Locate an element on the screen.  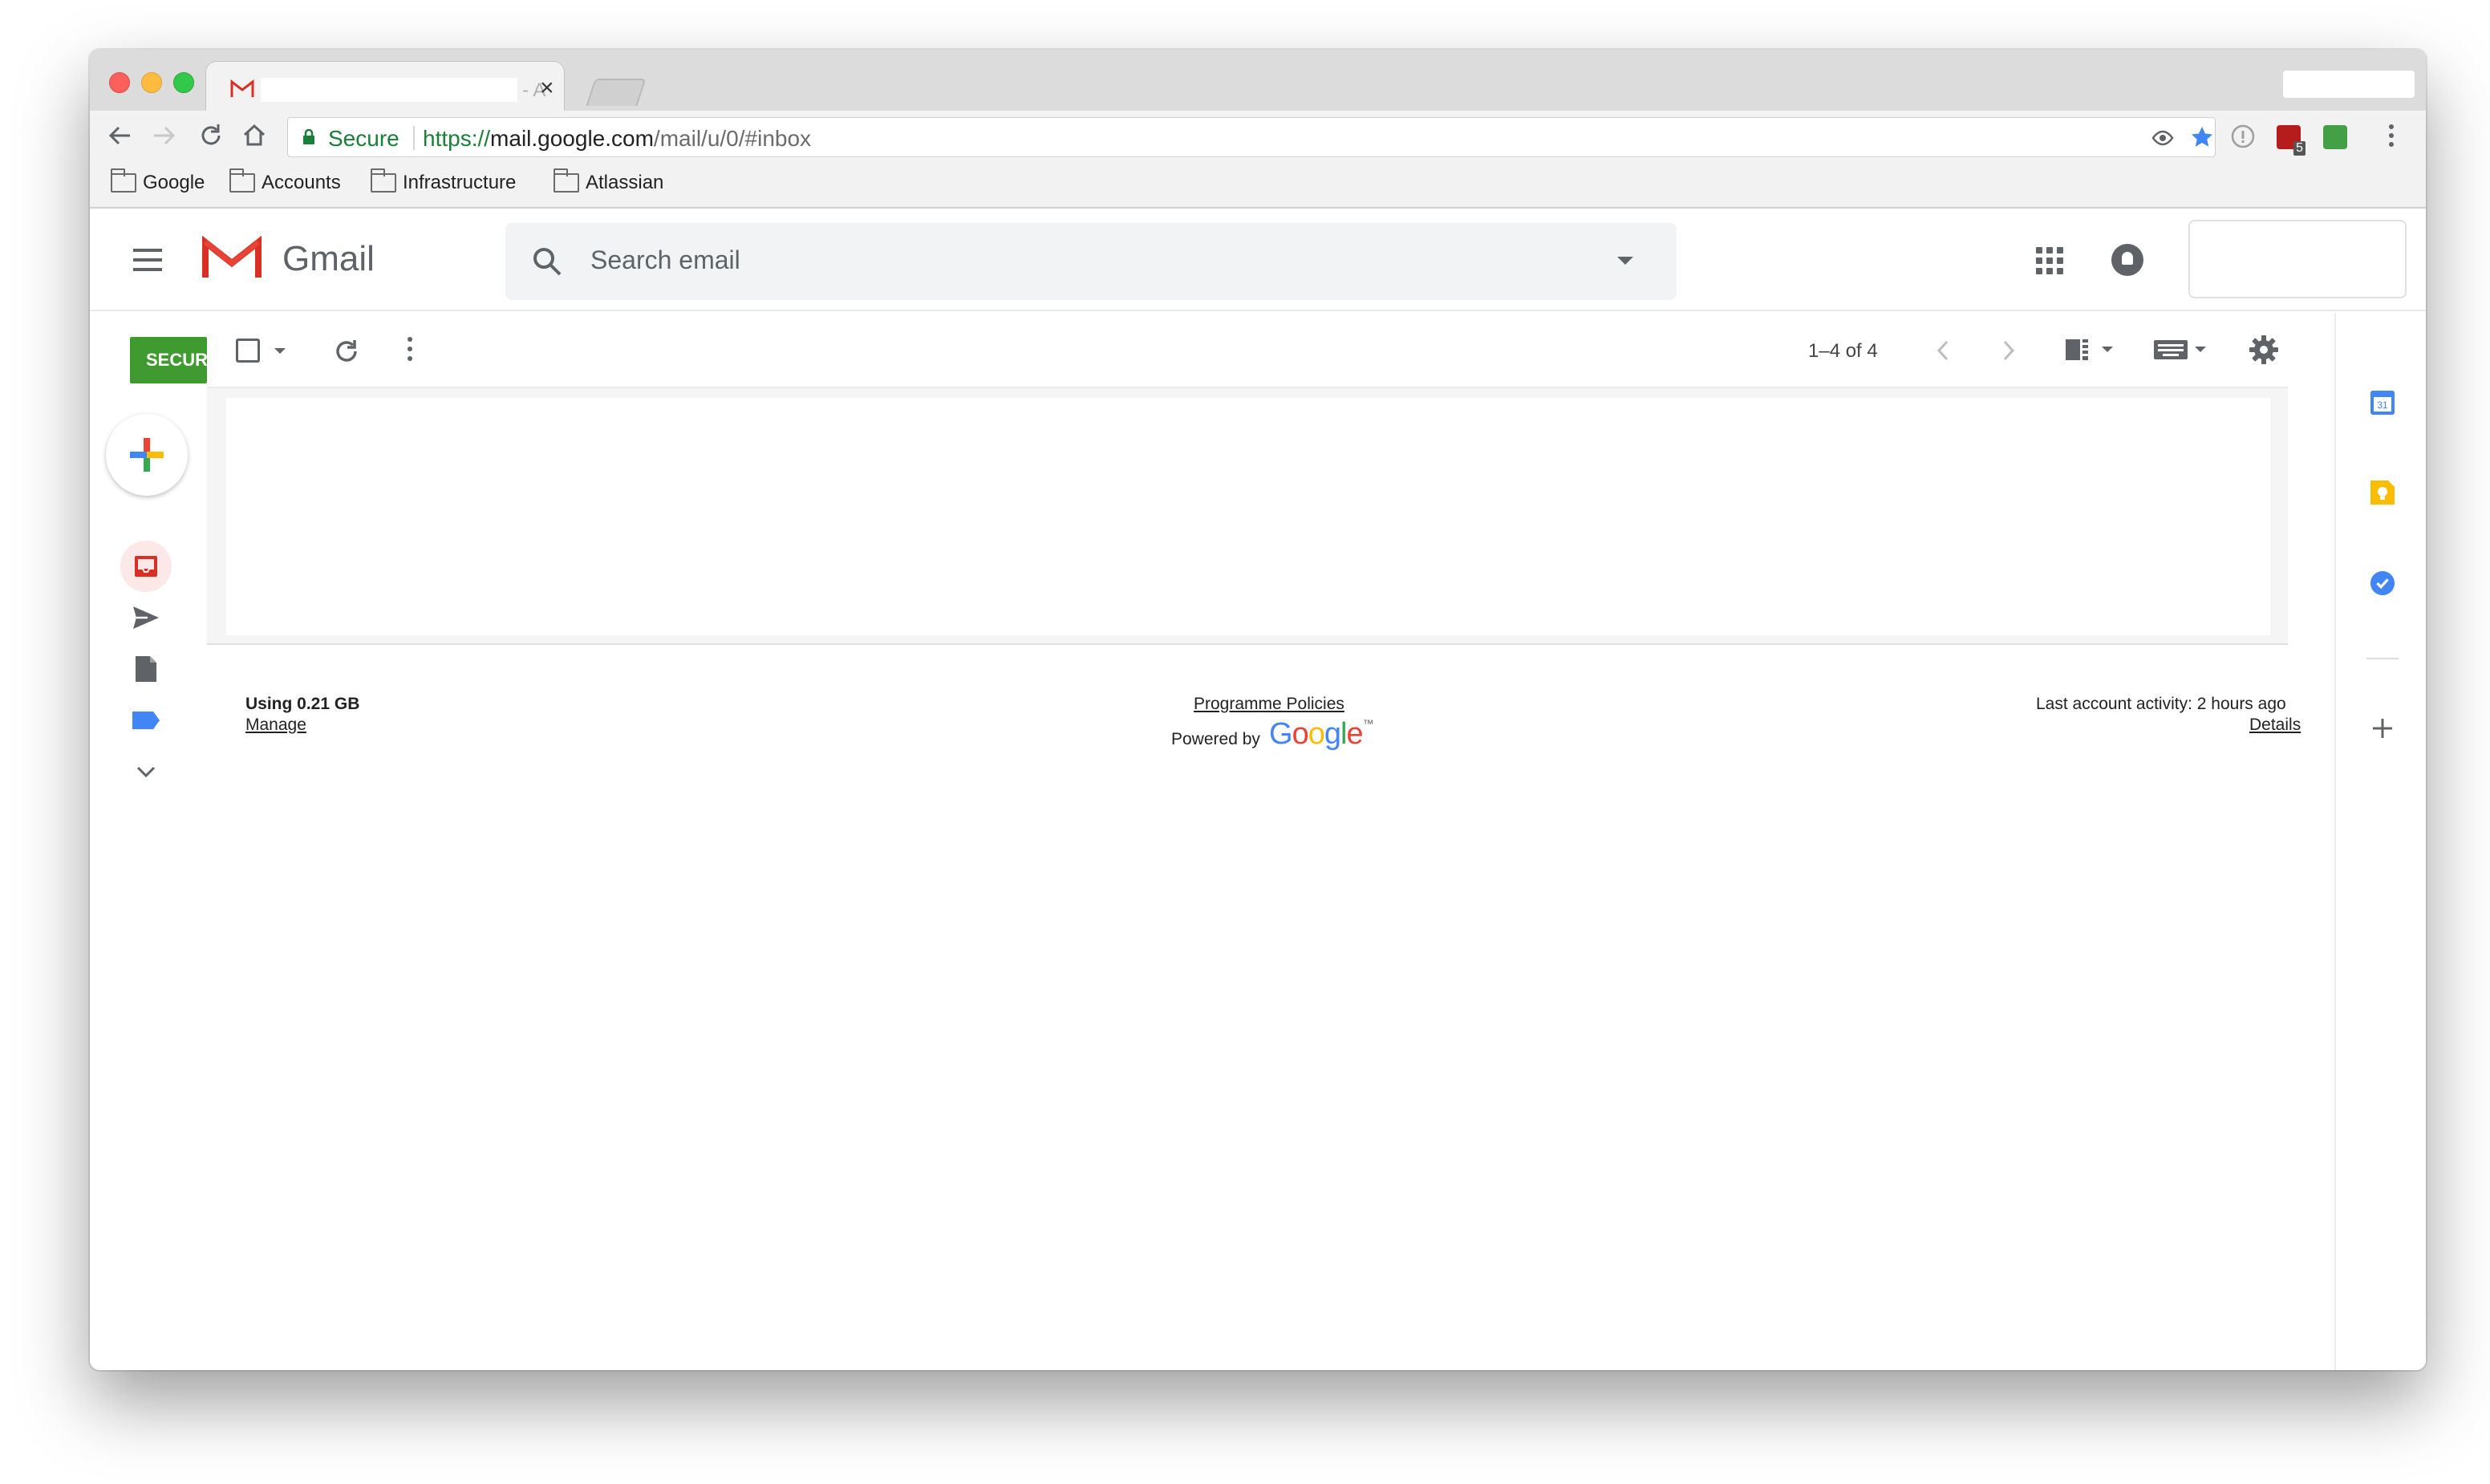
select-all-checkbox is located at coordinates (248, 351).